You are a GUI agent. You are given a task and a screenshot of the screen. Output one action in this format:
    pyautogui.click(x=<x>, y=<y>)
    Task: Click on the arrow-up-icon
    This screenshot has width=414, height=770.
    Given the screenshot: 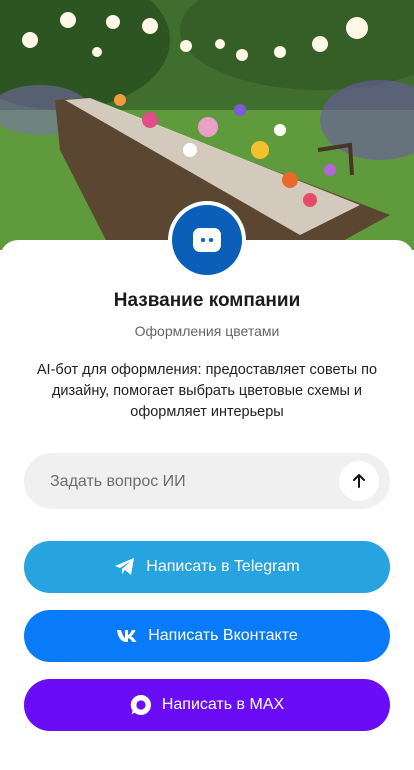 What is the action you would take?
    pyautogui.click(x=359, y=481)
    